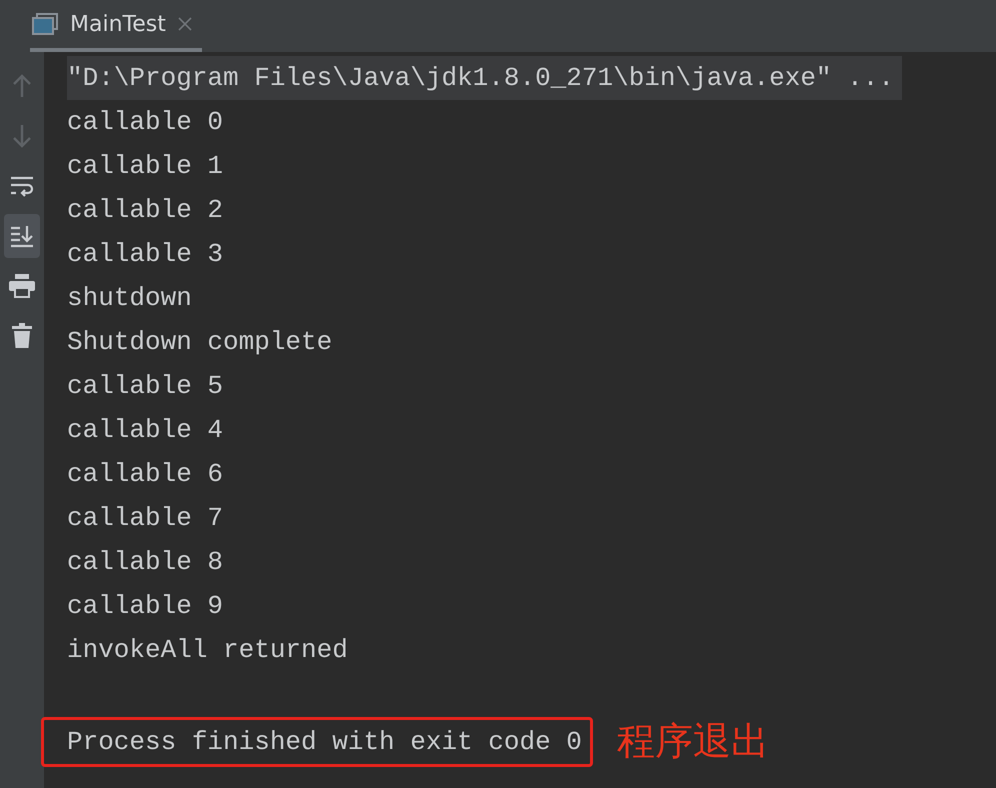 The width and height of the screenshot is (996, 788). I want to click on scroll-to-end-icon, so click(22, 236).